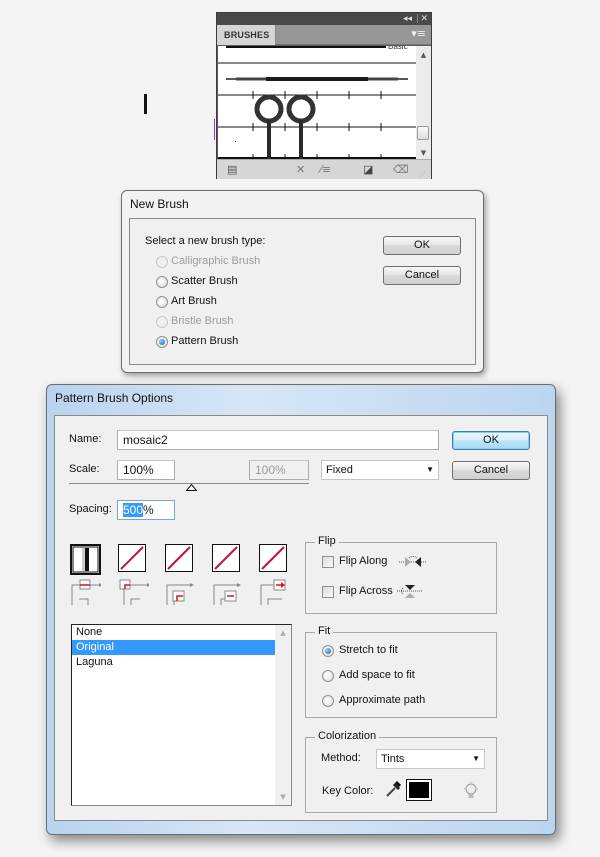  I want to click on brush-options-icon: ⁄≡, so click(325, 170).